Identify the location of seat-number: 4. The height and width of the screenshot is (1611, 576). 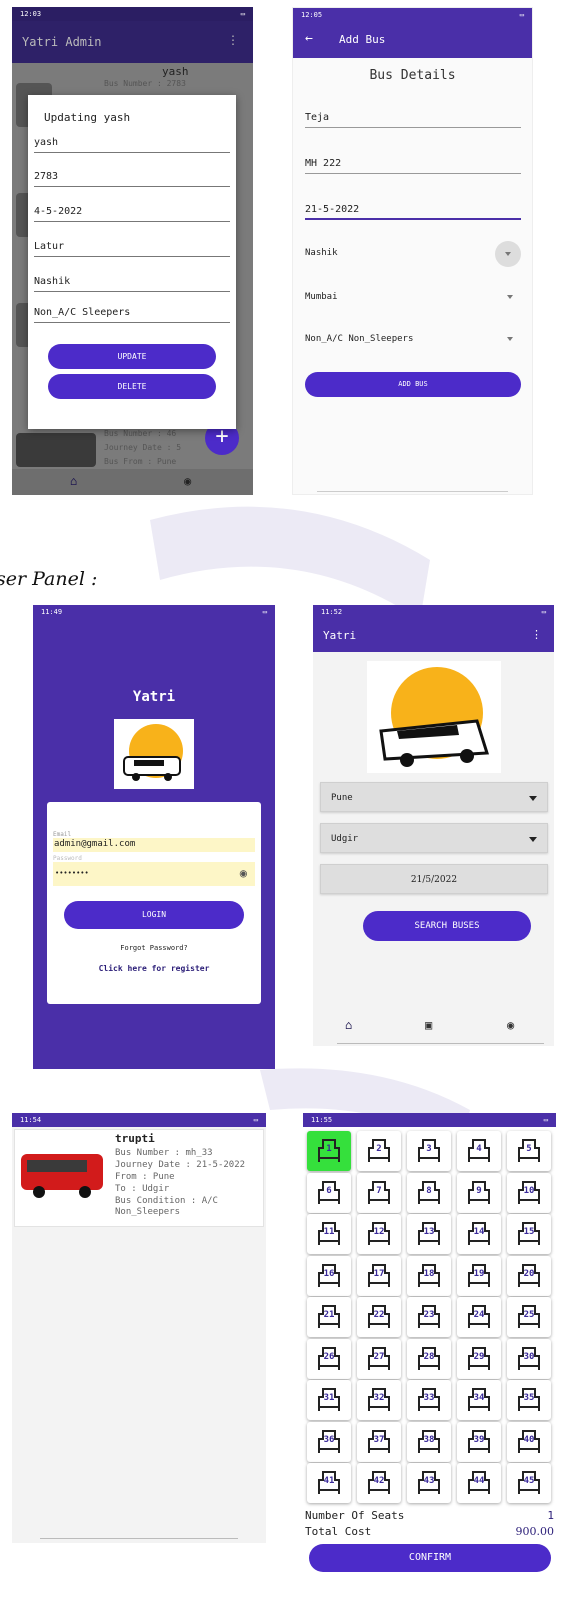
(479, 1149).